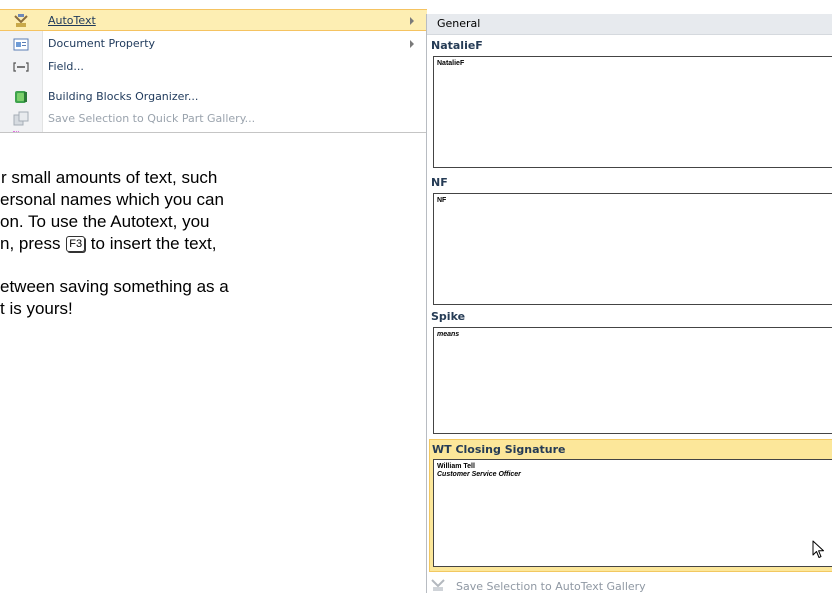 This screenshot has height=593, width=832. Describe the element at coordinates (153, 243) in the screenshot. I see `text-fragment: to insert the text,` at that location.